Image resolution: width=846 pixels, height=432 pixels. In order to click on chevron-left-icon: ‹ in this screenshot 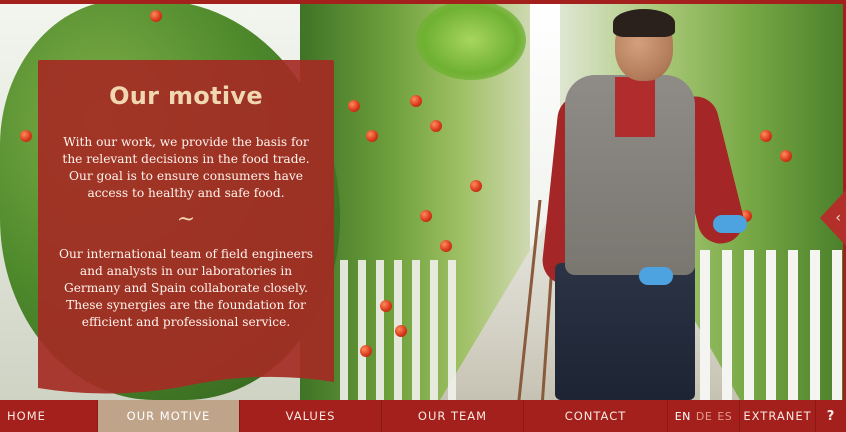, I will do `click(838, 218)`.